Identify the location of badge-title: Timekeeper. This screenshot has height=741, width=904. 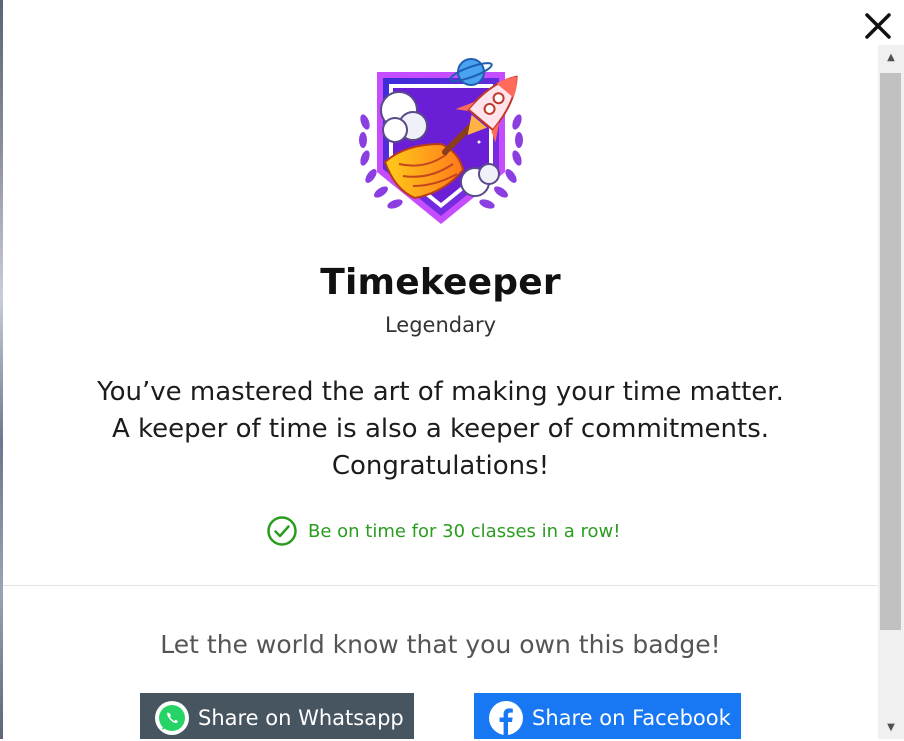
(440, 282).